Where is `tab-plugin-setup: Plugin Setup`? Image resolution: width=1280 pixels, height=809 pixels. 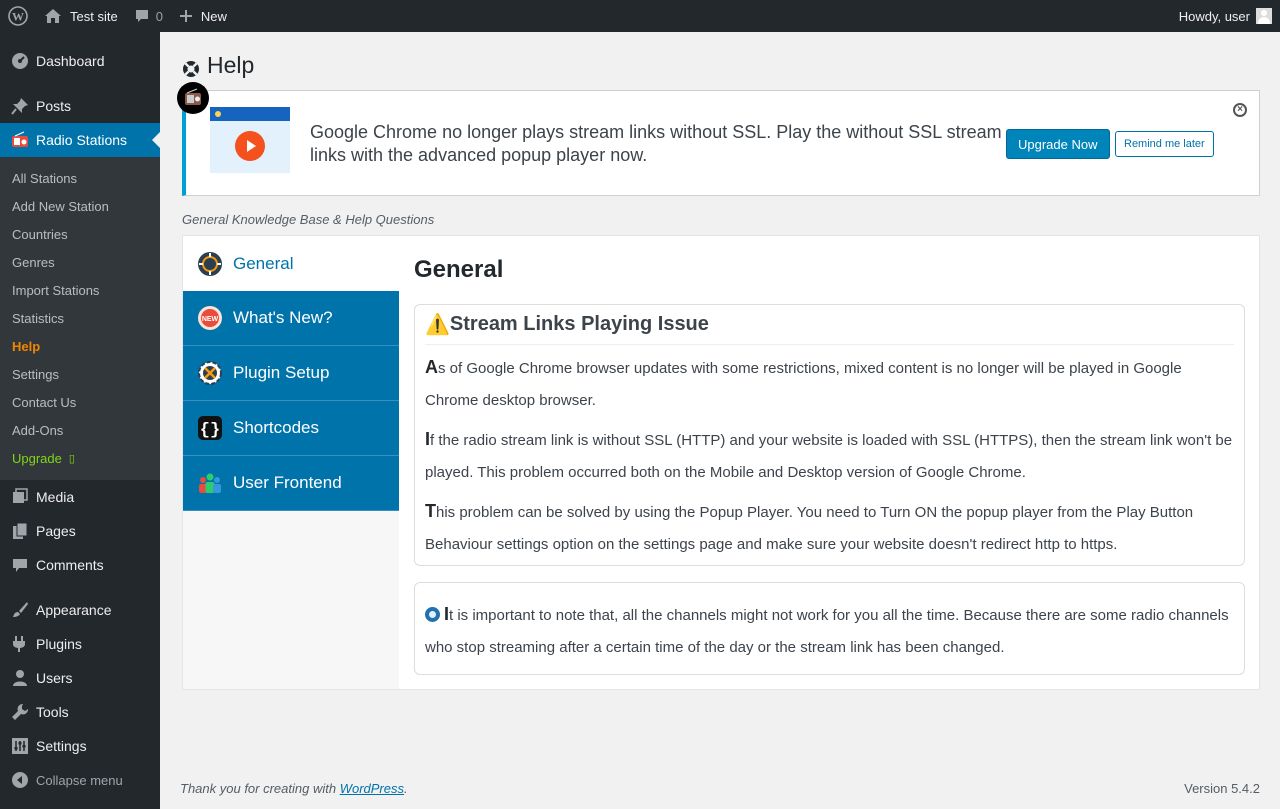
tab-plugin-setup: Plugin Setup is located at coordinates (291, 373).